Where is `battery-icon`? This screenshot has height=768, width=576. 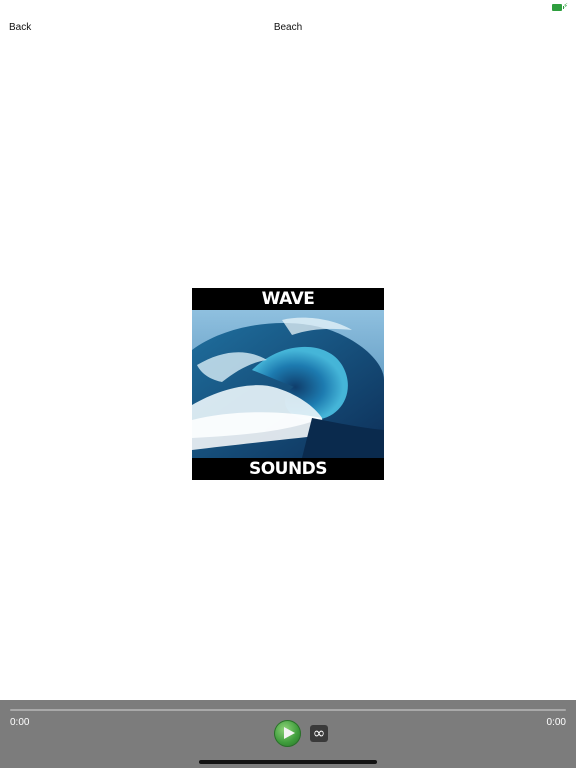
battery-icon is located at coordinates (558, 7).